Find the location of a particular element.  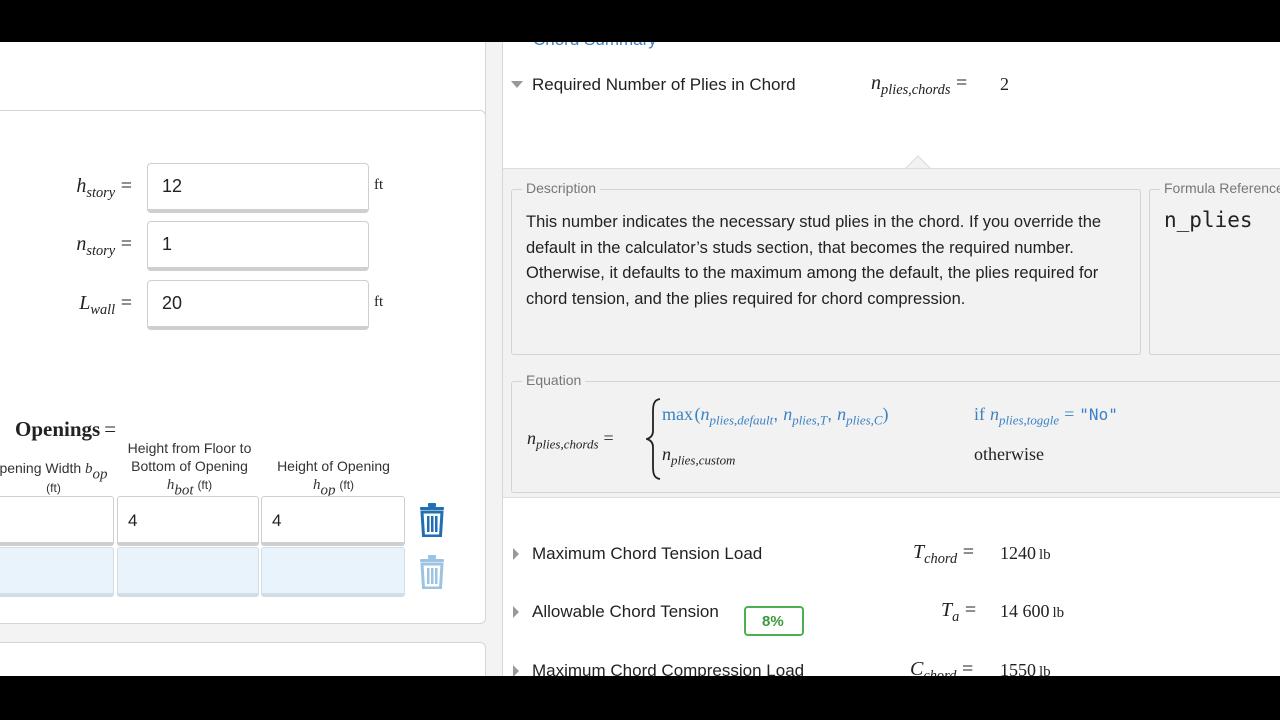

l-wall-label: Lwall = is located at coordinates (105, 305).